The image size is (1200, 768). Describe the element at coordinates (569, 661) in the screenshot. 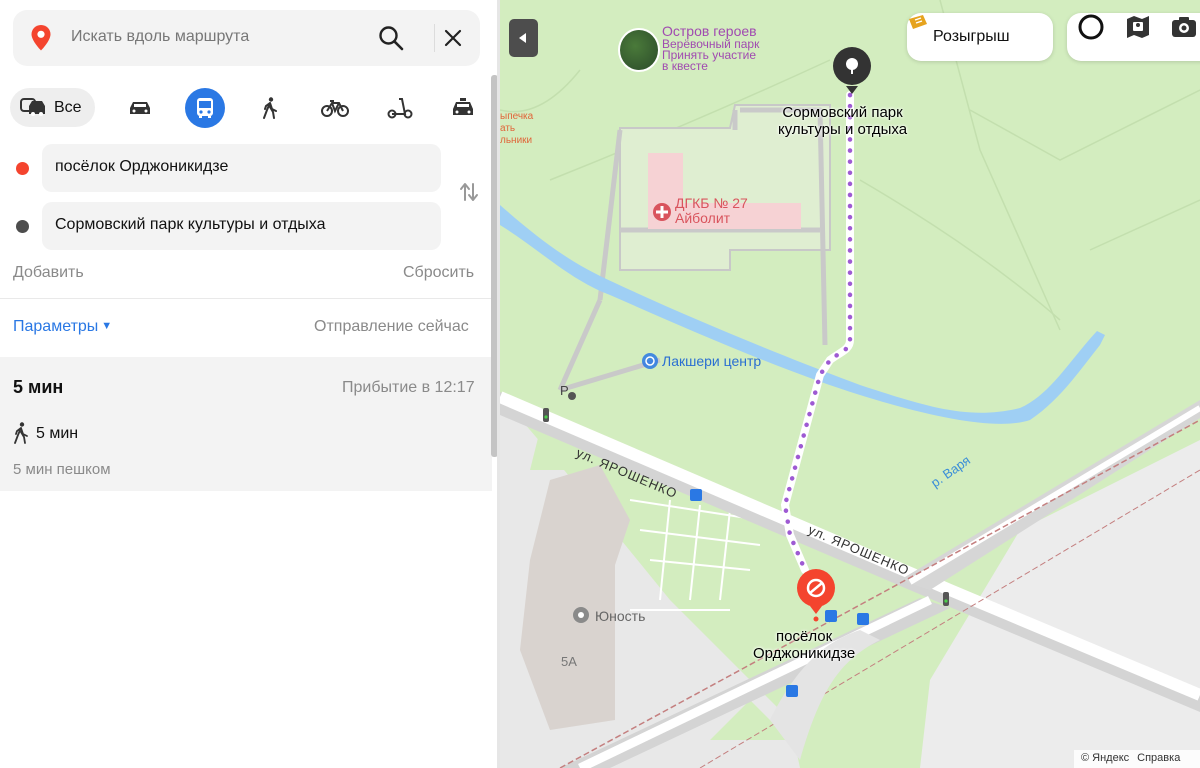

I see `building-number: 5А` at that location.